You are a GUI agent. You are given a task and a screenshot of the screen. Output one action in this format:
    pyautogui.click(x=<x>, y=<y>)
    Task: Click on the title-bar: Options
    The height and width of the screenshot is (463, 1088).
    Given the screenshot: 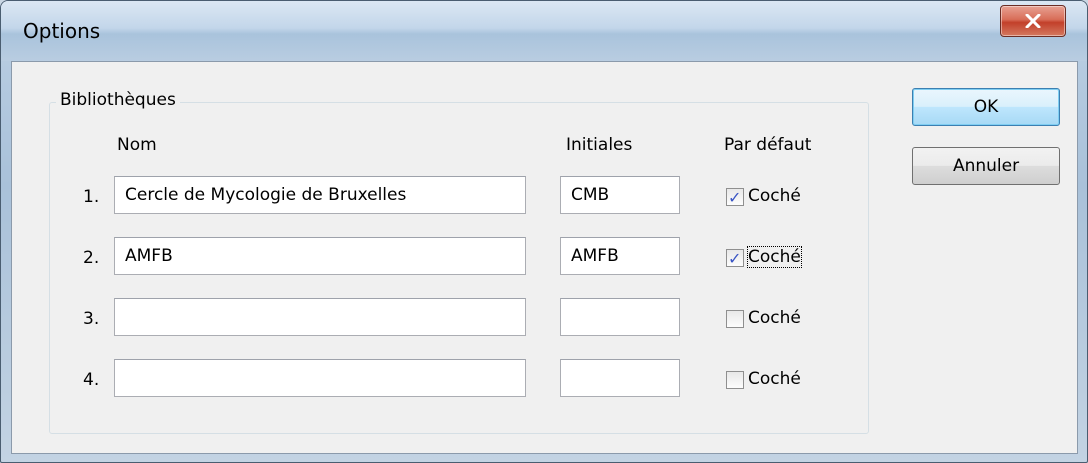 What is the action you would take?
    pyautogui.click(x=544, y=31)
    